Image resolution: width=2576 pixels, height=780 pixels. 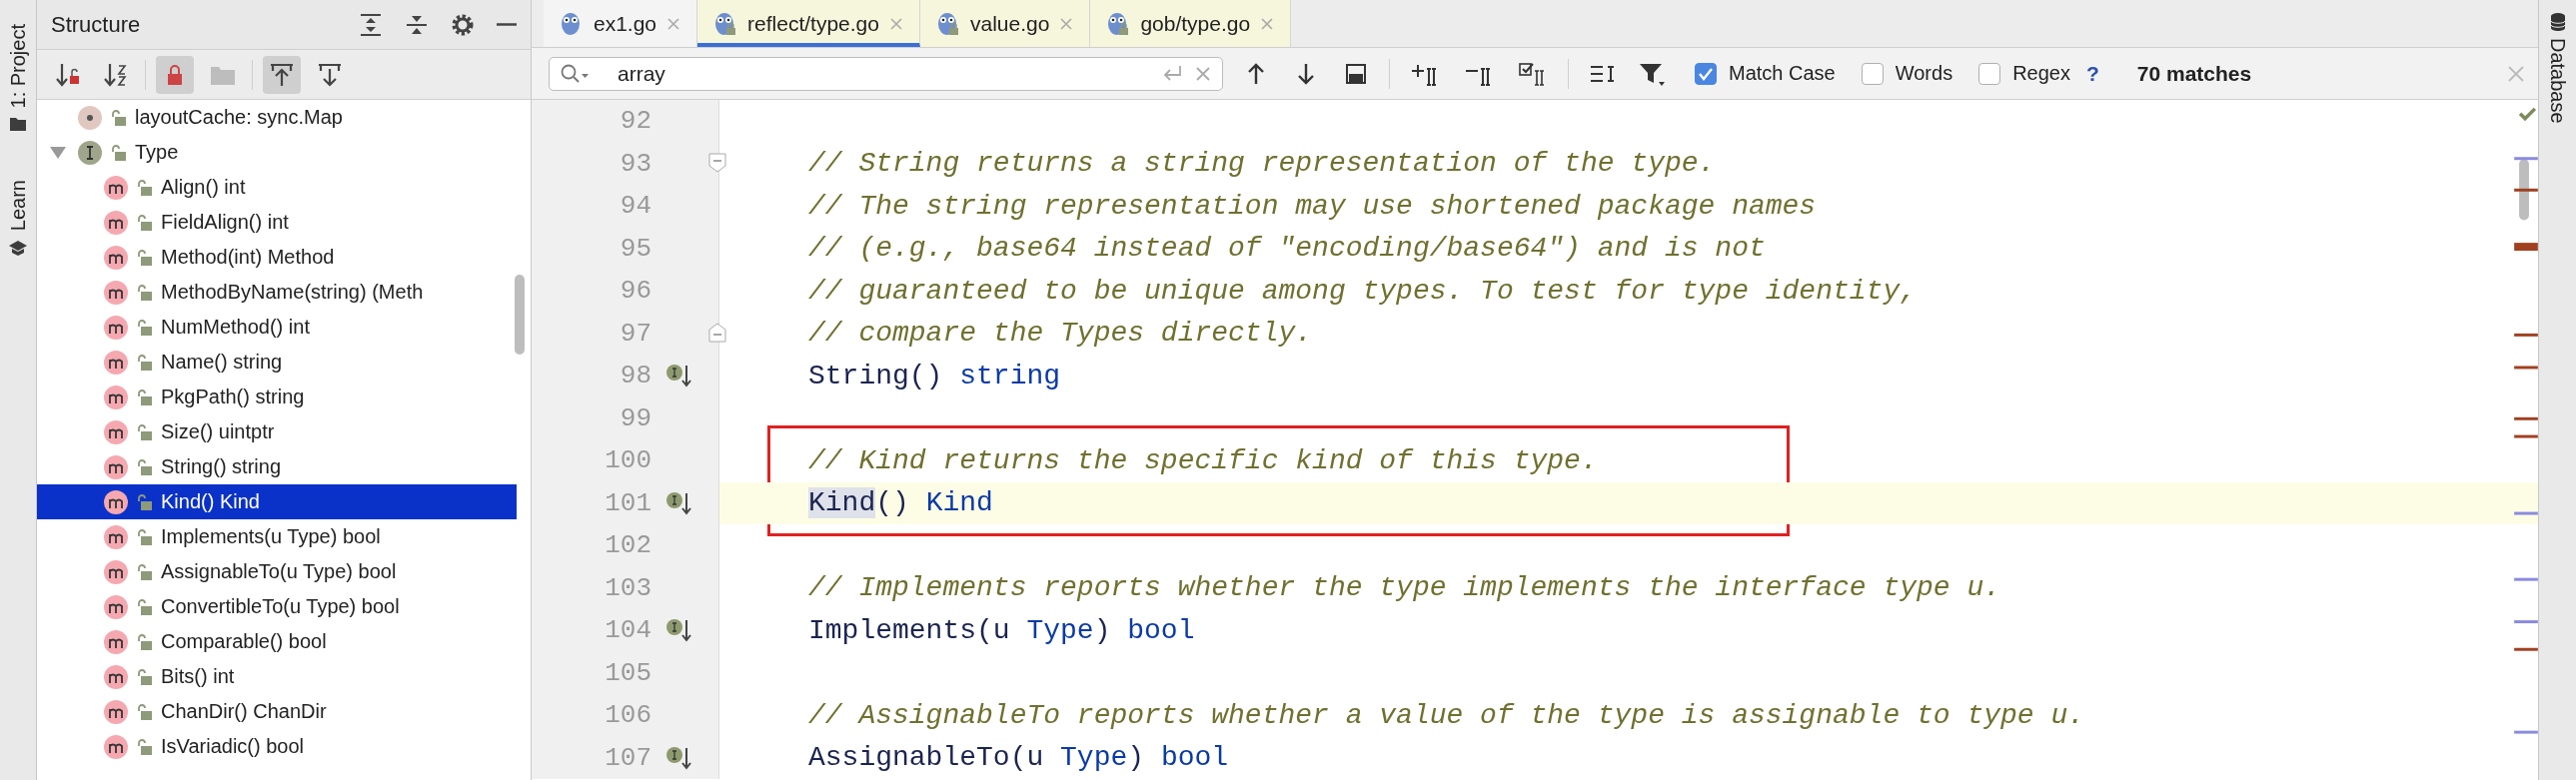 I want to click on editor-tab: value.go, so click(x=1005, y=23).